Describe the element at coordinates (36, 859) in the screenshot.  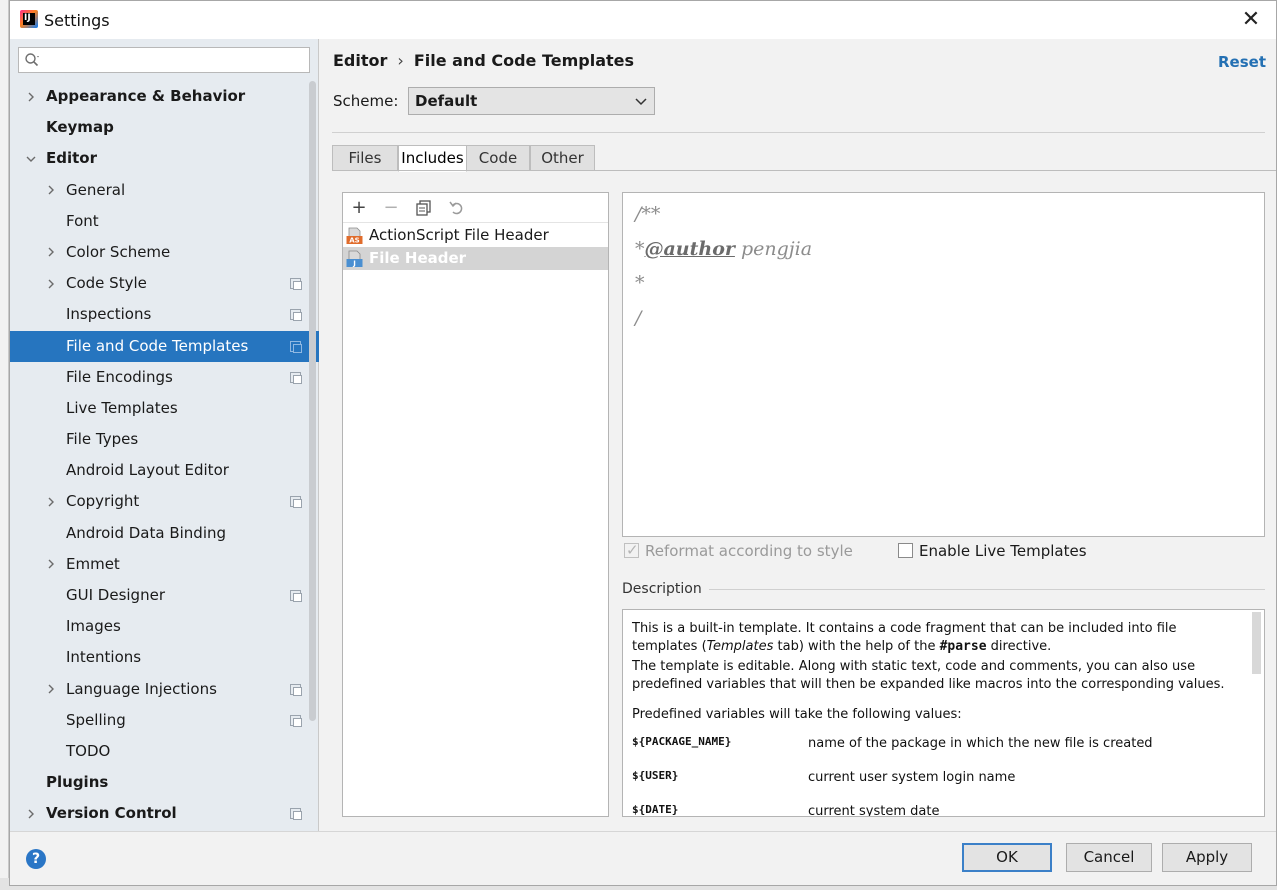
I see `help-icon: ?` at that location.